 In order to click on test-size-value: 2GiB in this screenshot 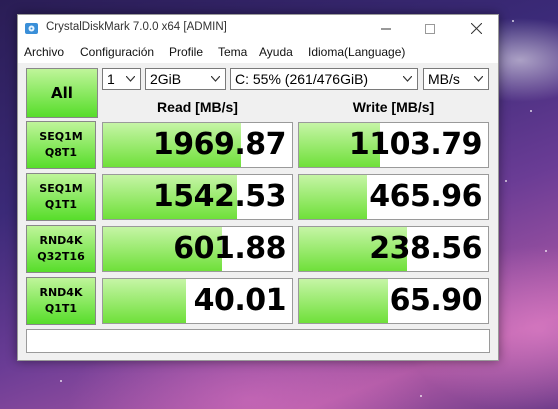, I will do `click(166, 79)`.